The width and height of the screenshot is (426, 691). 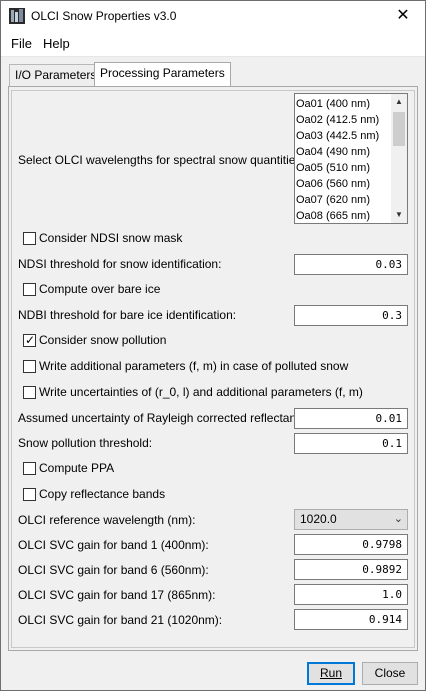 What do you see at coordinates (343, 184) in the screenshot?
I see `list-item: Oa06 (560 nm)` at bounding box center [343, 184].